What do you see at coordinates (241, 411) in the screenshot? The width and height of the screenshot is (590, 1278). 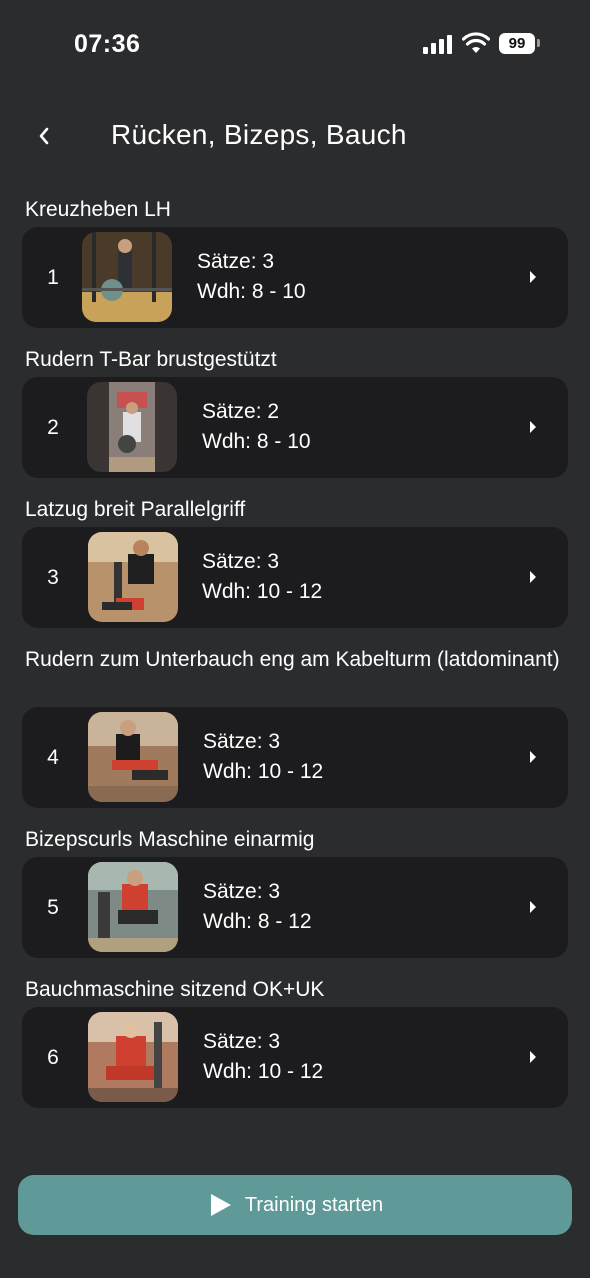 I see `exercise-sets: Sätze: 2` at bounding box center [241, 411].